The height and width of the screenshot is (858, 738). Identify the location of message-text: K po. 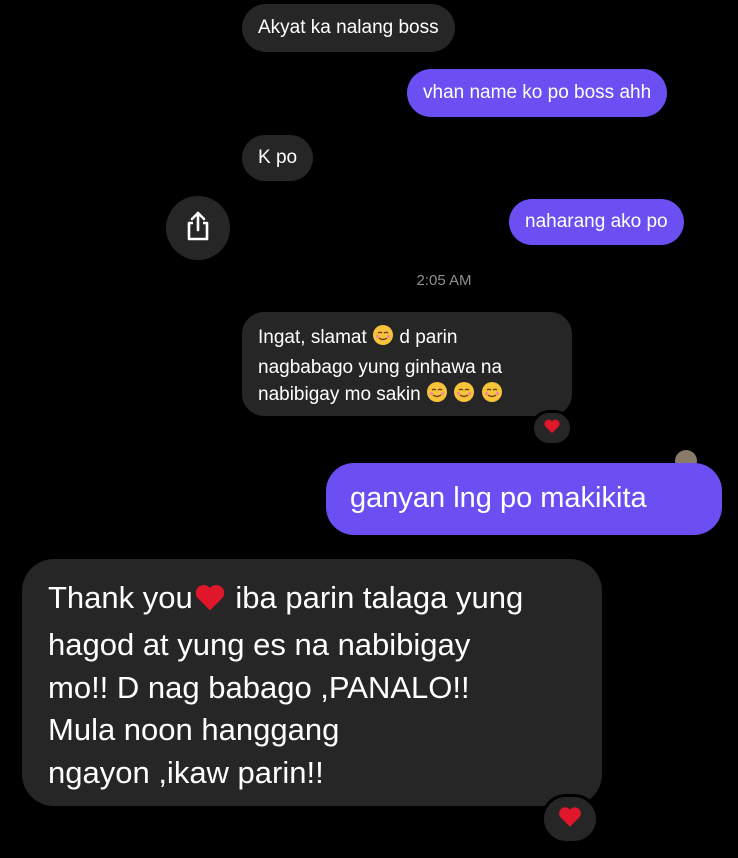
(278, 157).